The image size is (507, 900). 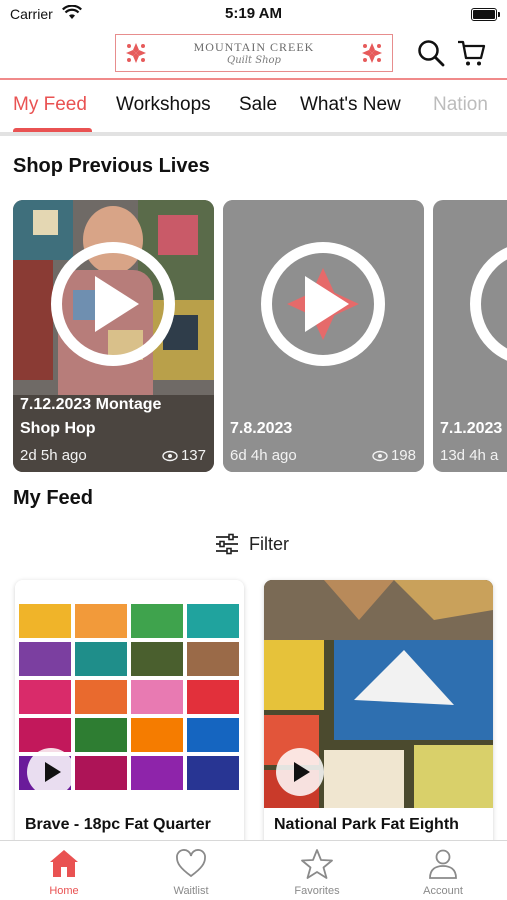 What do you see at coordinates (91, 404) in the screenshot?
I see `live-title-line1: 7.12.2023 Montage` at bounding box center [91, 404].